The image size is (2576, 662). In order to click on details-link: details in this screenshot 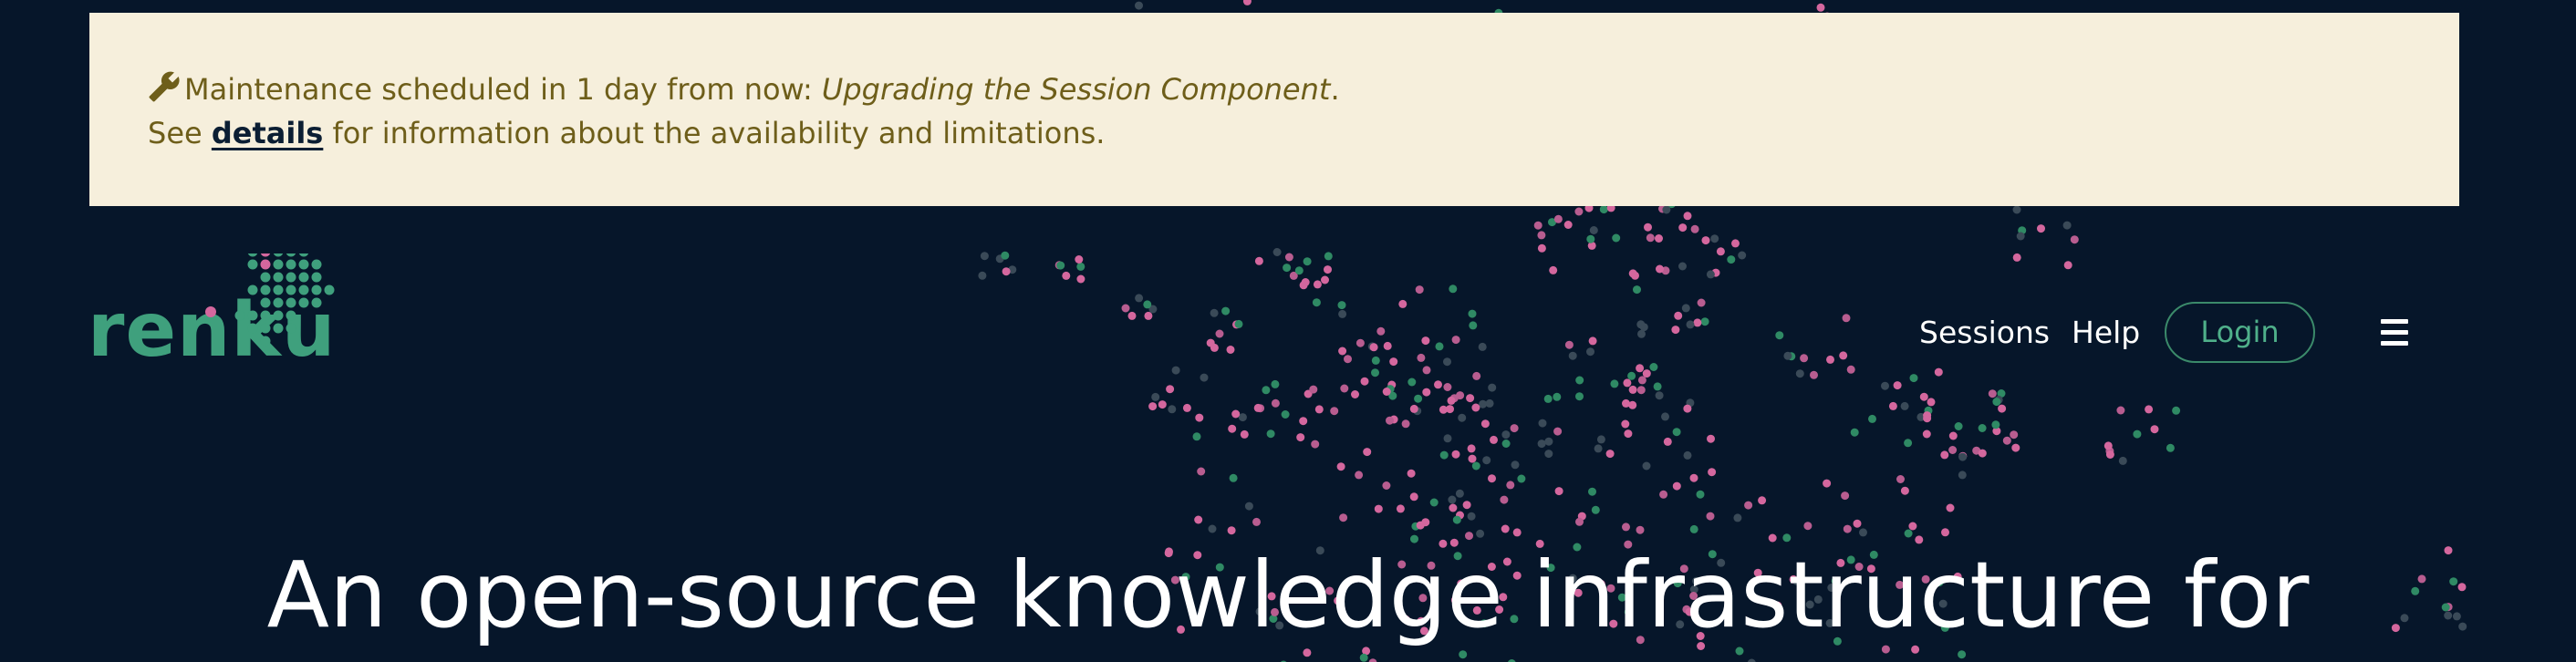, I will do `click(267, 133)`.